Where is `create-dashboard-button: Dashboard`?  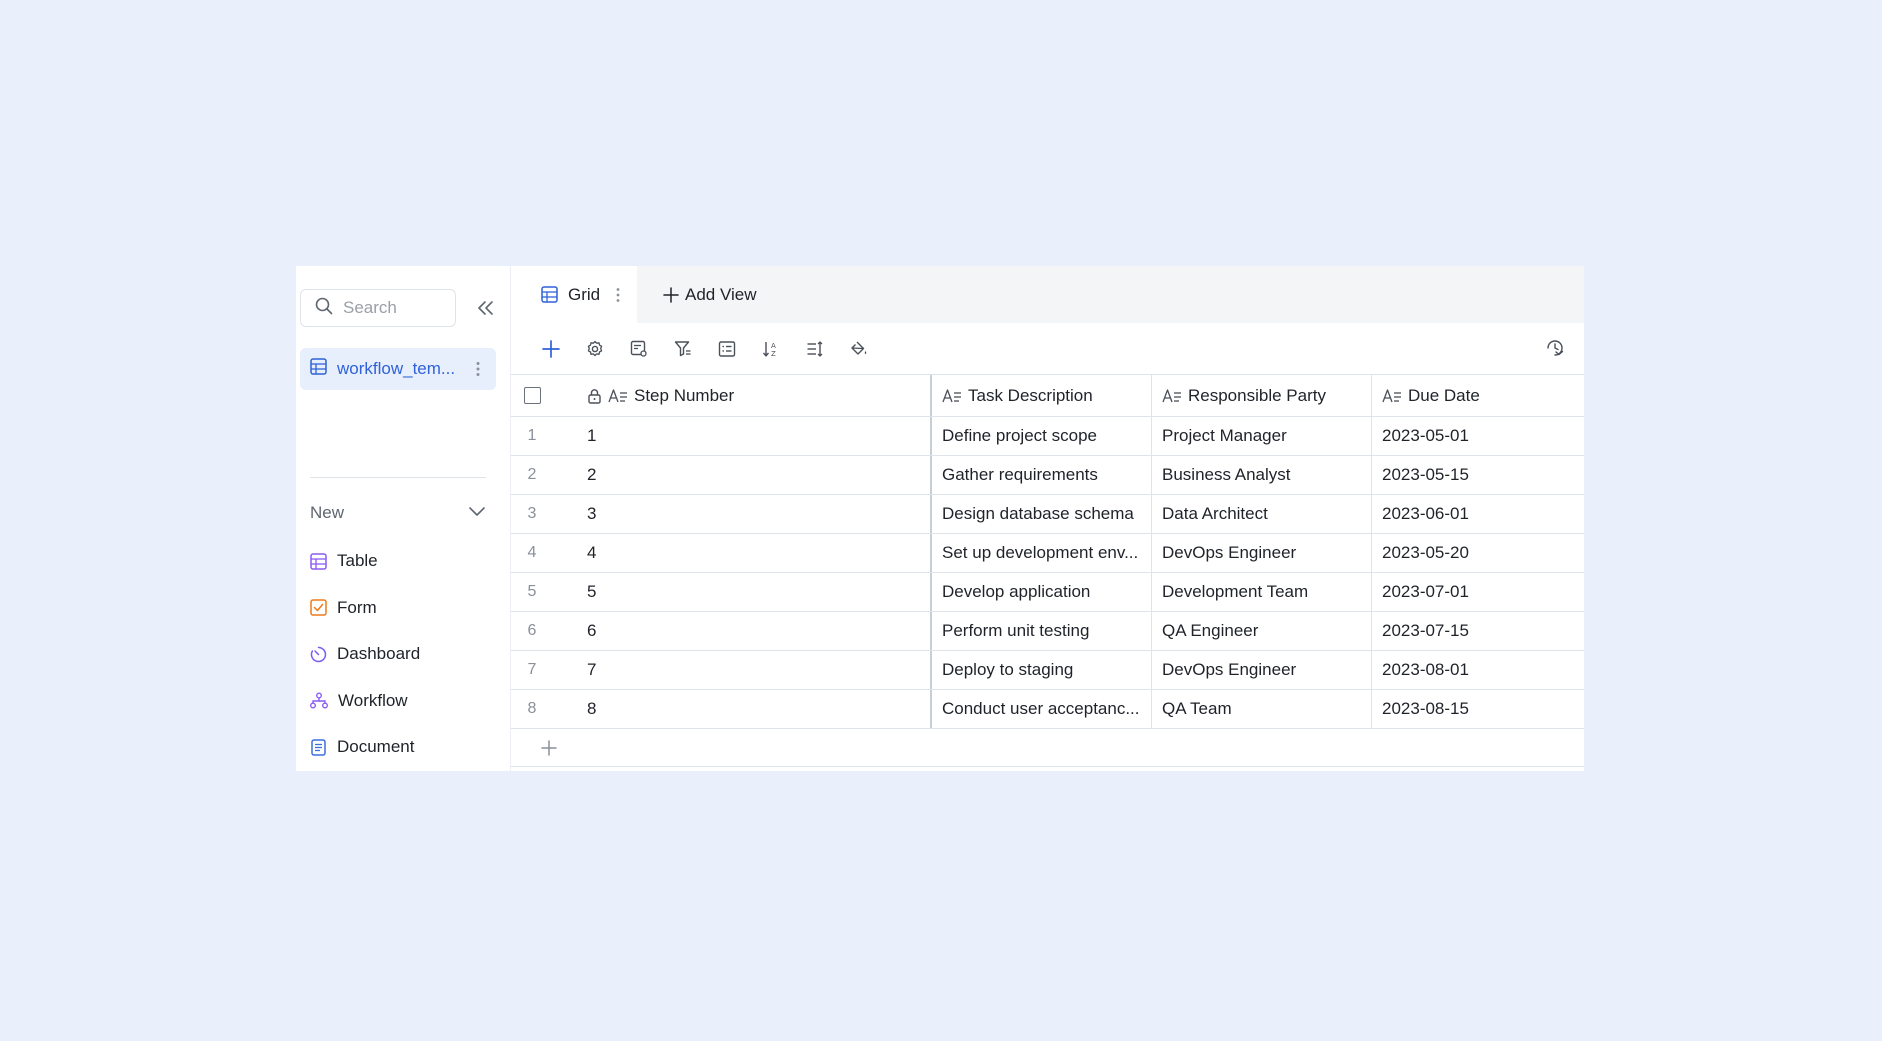
create-dashboard-button: Dashboard is located at coordinates (365, 654).